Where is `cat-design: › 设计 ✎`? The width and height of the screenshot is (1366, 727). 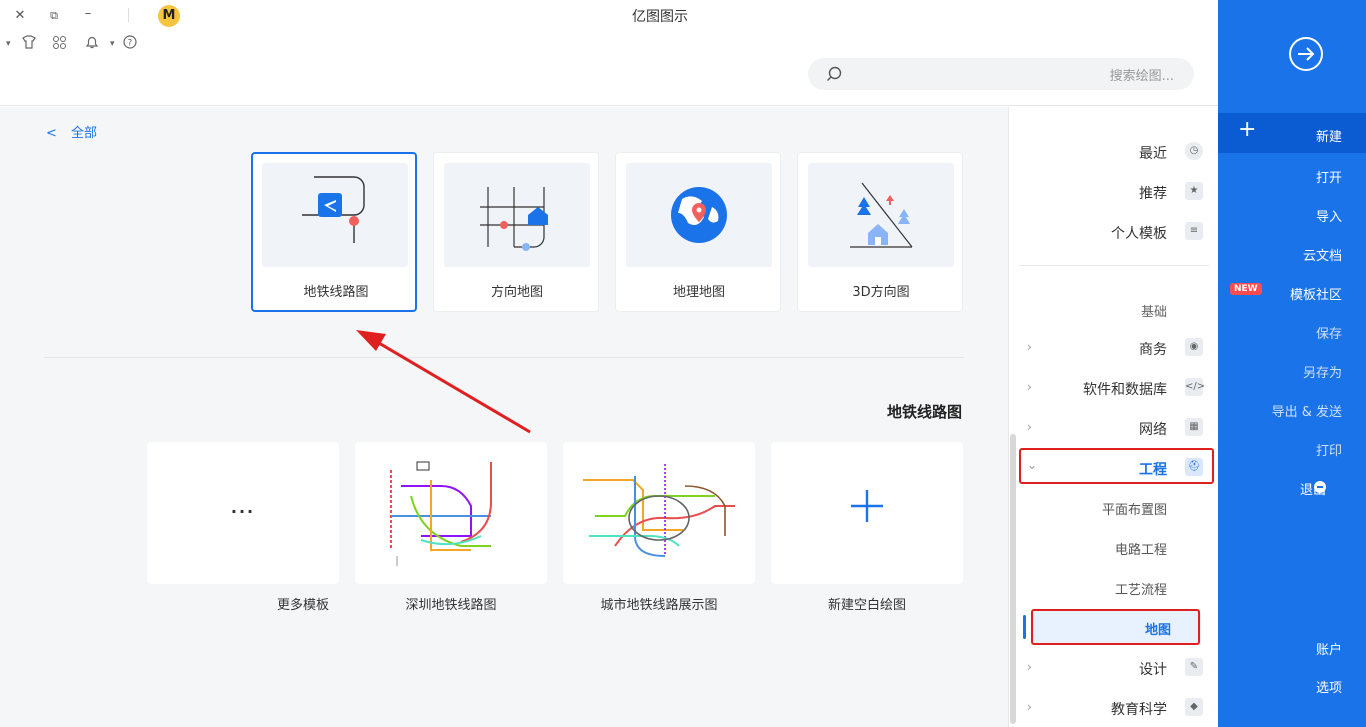 cat-design: › 设计 ✎ is located at coordinates (1114, 668).